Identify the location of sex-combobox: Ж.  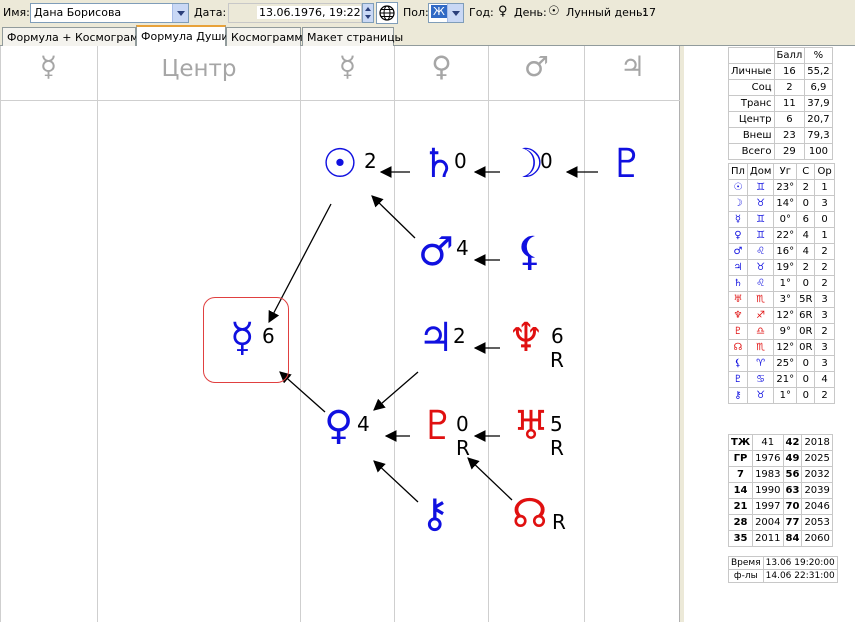
(446, 13).